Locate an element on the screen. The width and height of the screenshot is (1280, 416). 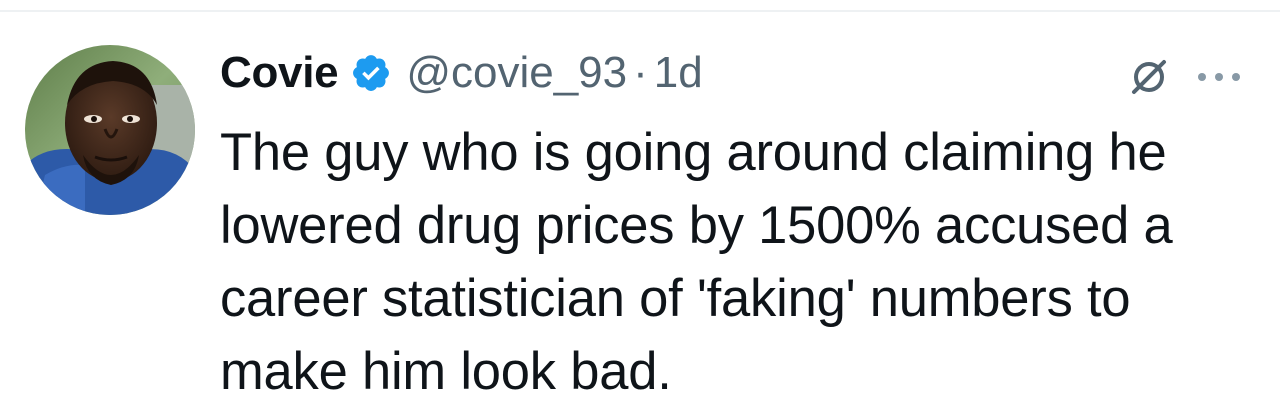
avatar is located at coordinates (110, 130).